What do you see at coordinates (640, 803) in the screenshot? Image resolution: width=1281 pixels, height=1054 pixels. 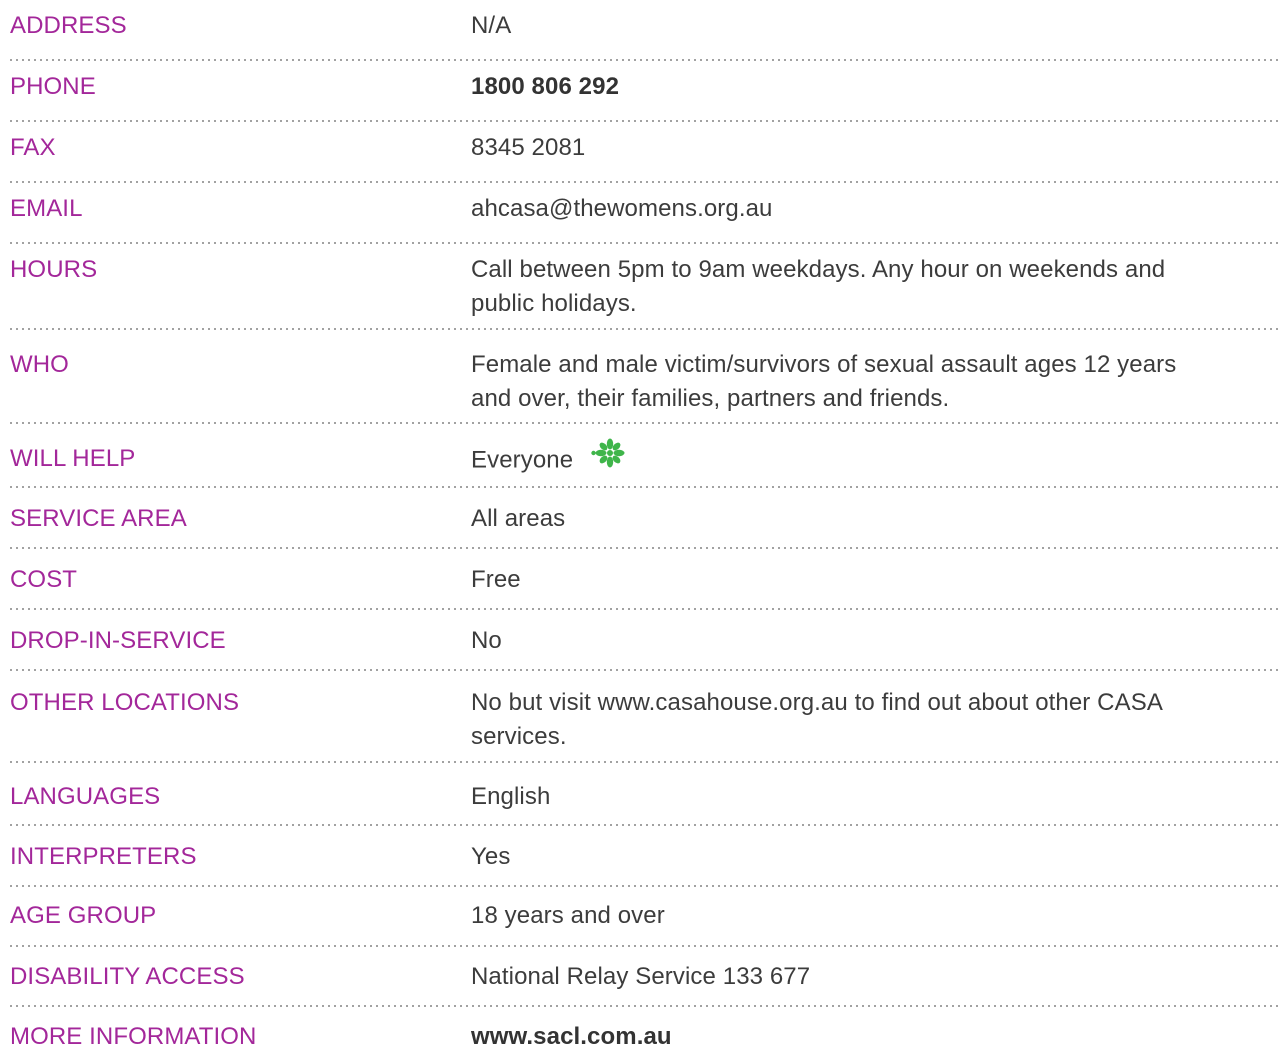 I see `row-languages: LANGUAGES English` at bounding box center [640, 803].